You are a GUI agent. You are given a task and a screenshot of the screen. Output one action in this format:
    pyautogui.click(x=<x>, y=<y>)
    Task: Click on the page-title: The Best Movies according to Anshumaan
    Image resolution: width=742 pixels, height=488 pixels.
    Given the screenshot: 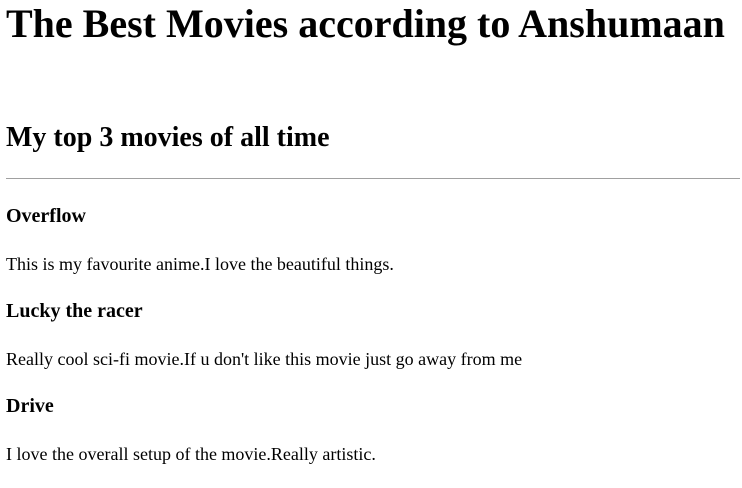 What is the action you would take?
    pyautogui.click(x=365, y=23)
    